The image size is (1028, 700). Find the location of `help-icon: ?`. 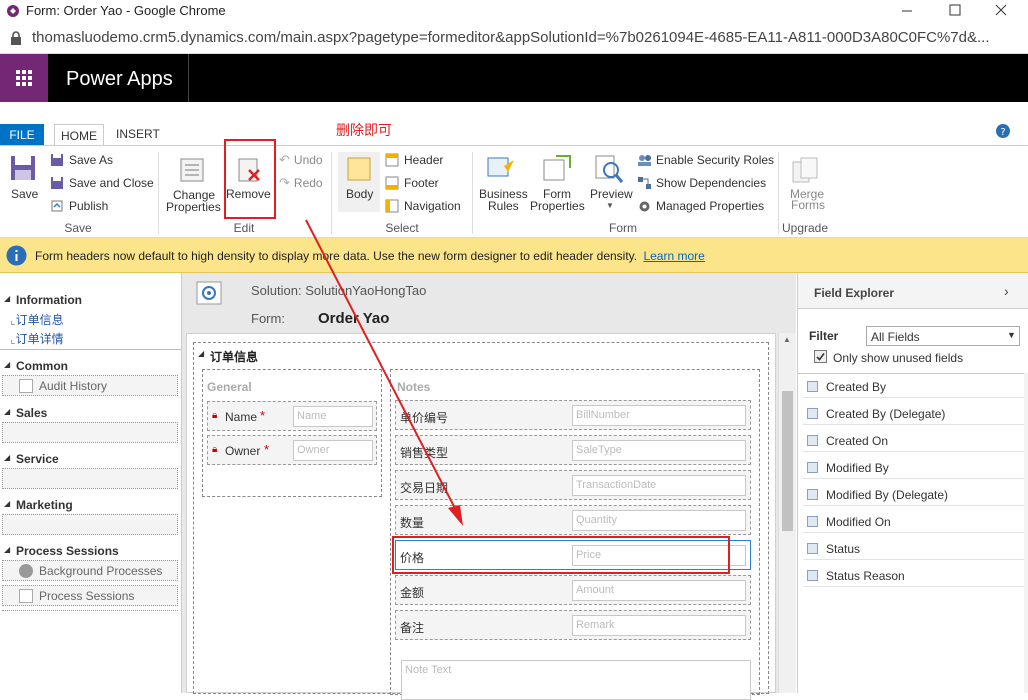

help-icon: ? is located at coordinates (1003, 131).